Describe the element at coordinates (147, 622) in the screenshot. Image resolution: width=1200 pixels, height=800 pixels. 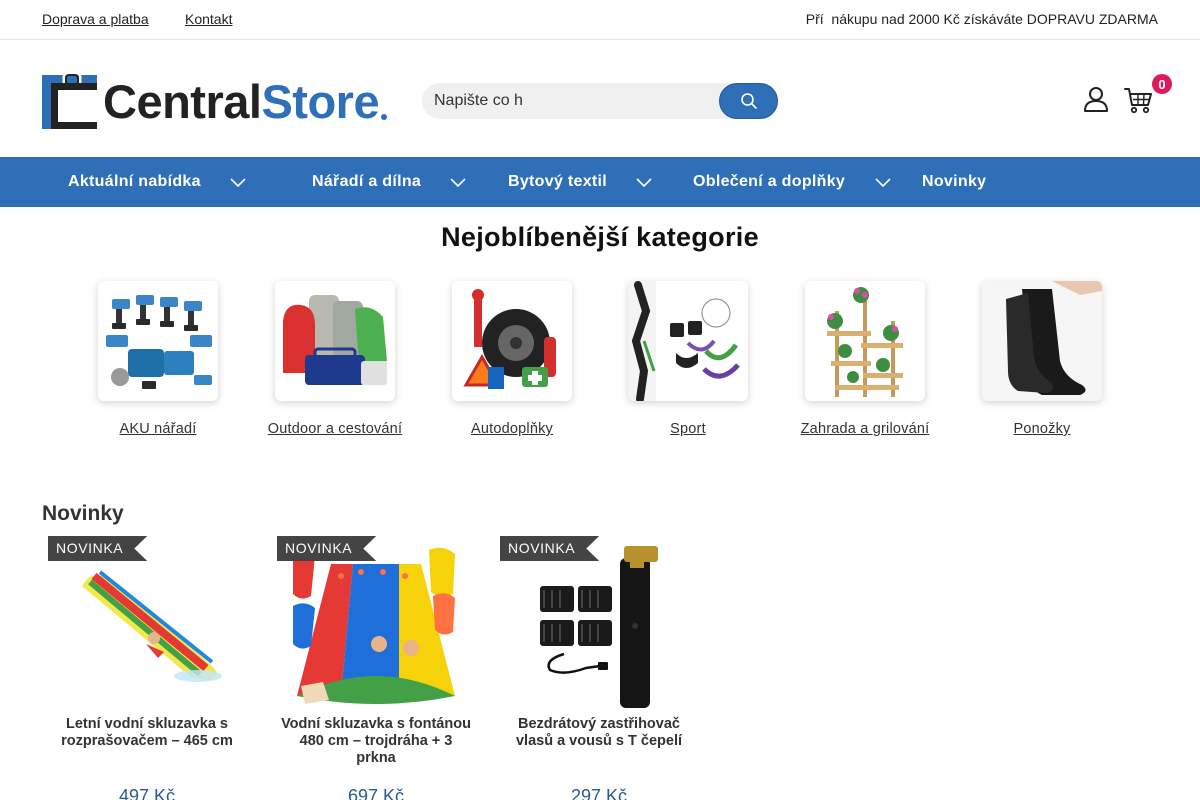
I see `product-image-water-slide: NOVINKA` at that location.